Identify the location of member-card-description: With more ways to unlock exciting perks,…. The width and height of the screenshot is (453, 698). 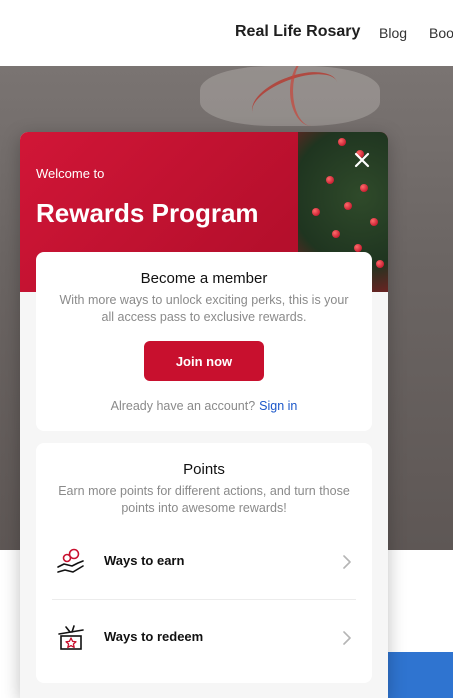
(204, 308).